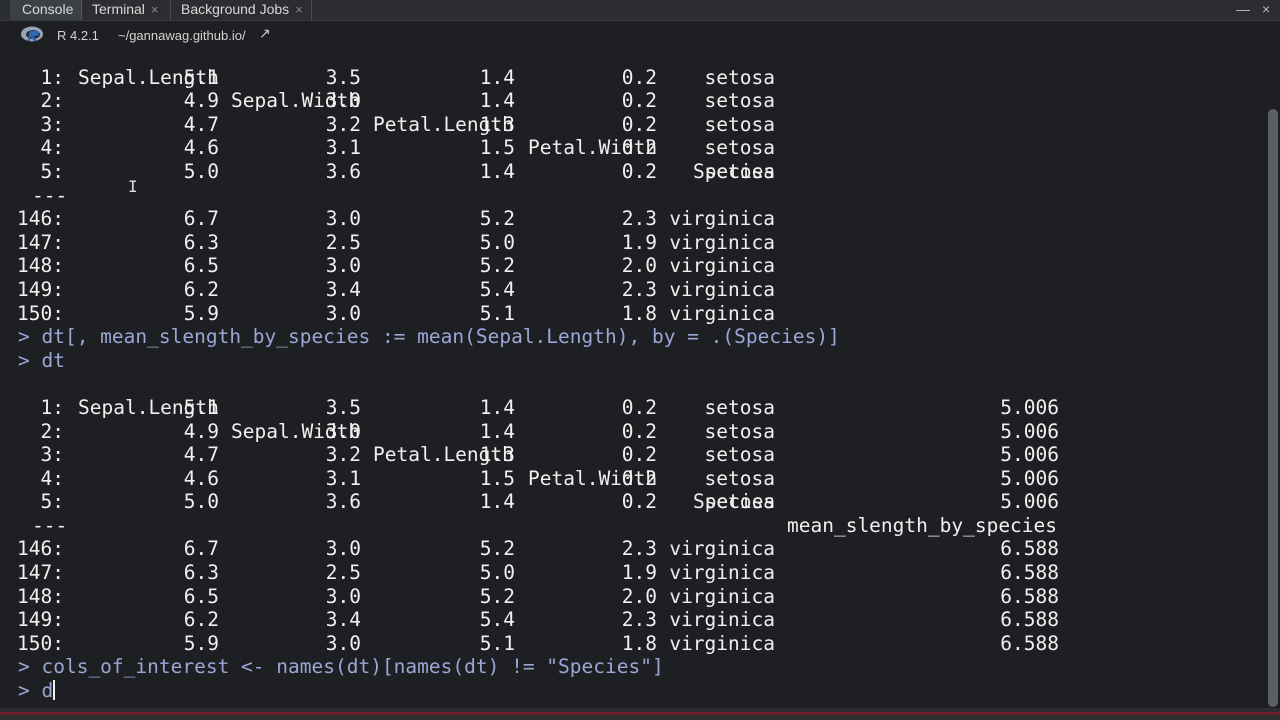  Describe the element at coordinates (343, 478) in the screenshot. I see `table-cell: 3.1` at that location.